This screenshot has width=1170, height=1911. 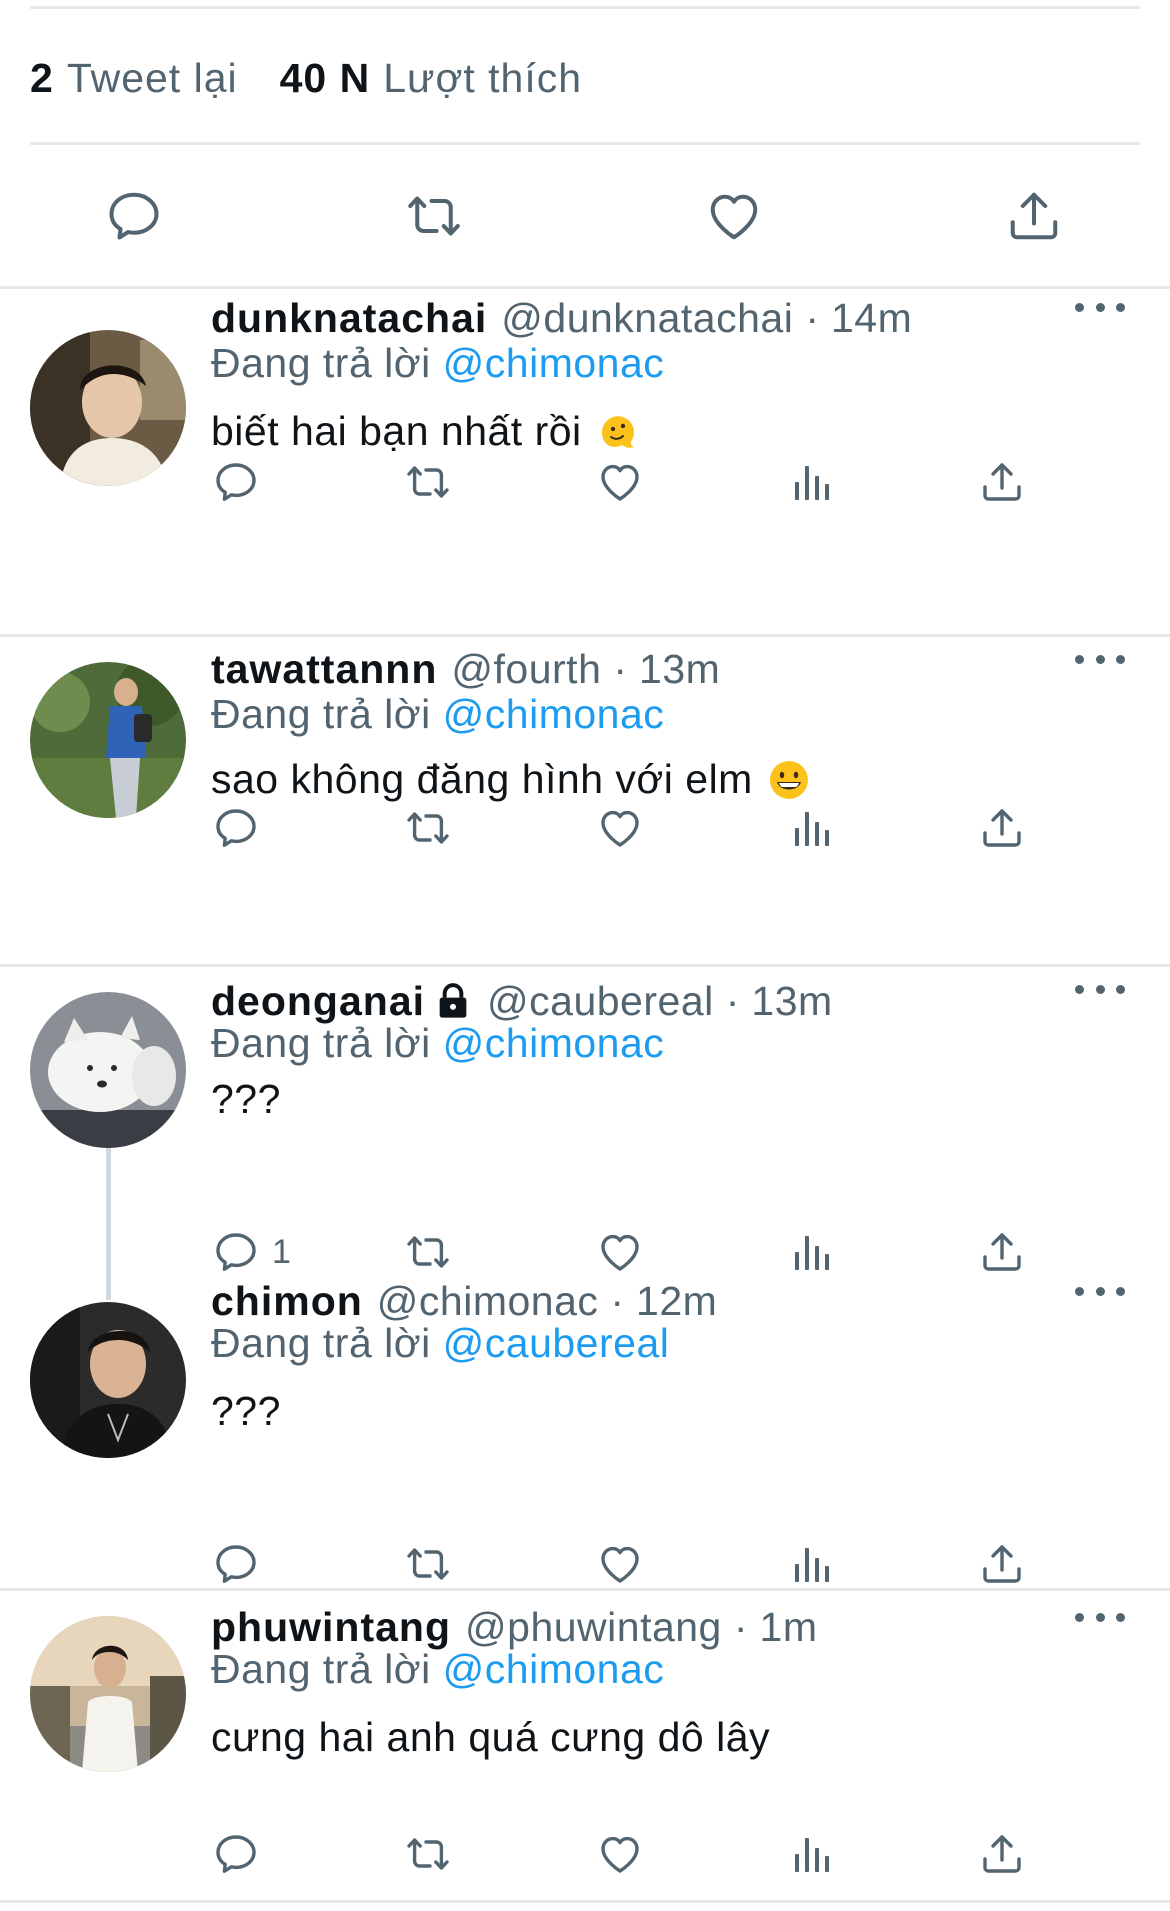 What do you see at coordinates (676, 1301) in the screenshot?
I see `timestamp: 12m` at bounding box center [676, 1301].